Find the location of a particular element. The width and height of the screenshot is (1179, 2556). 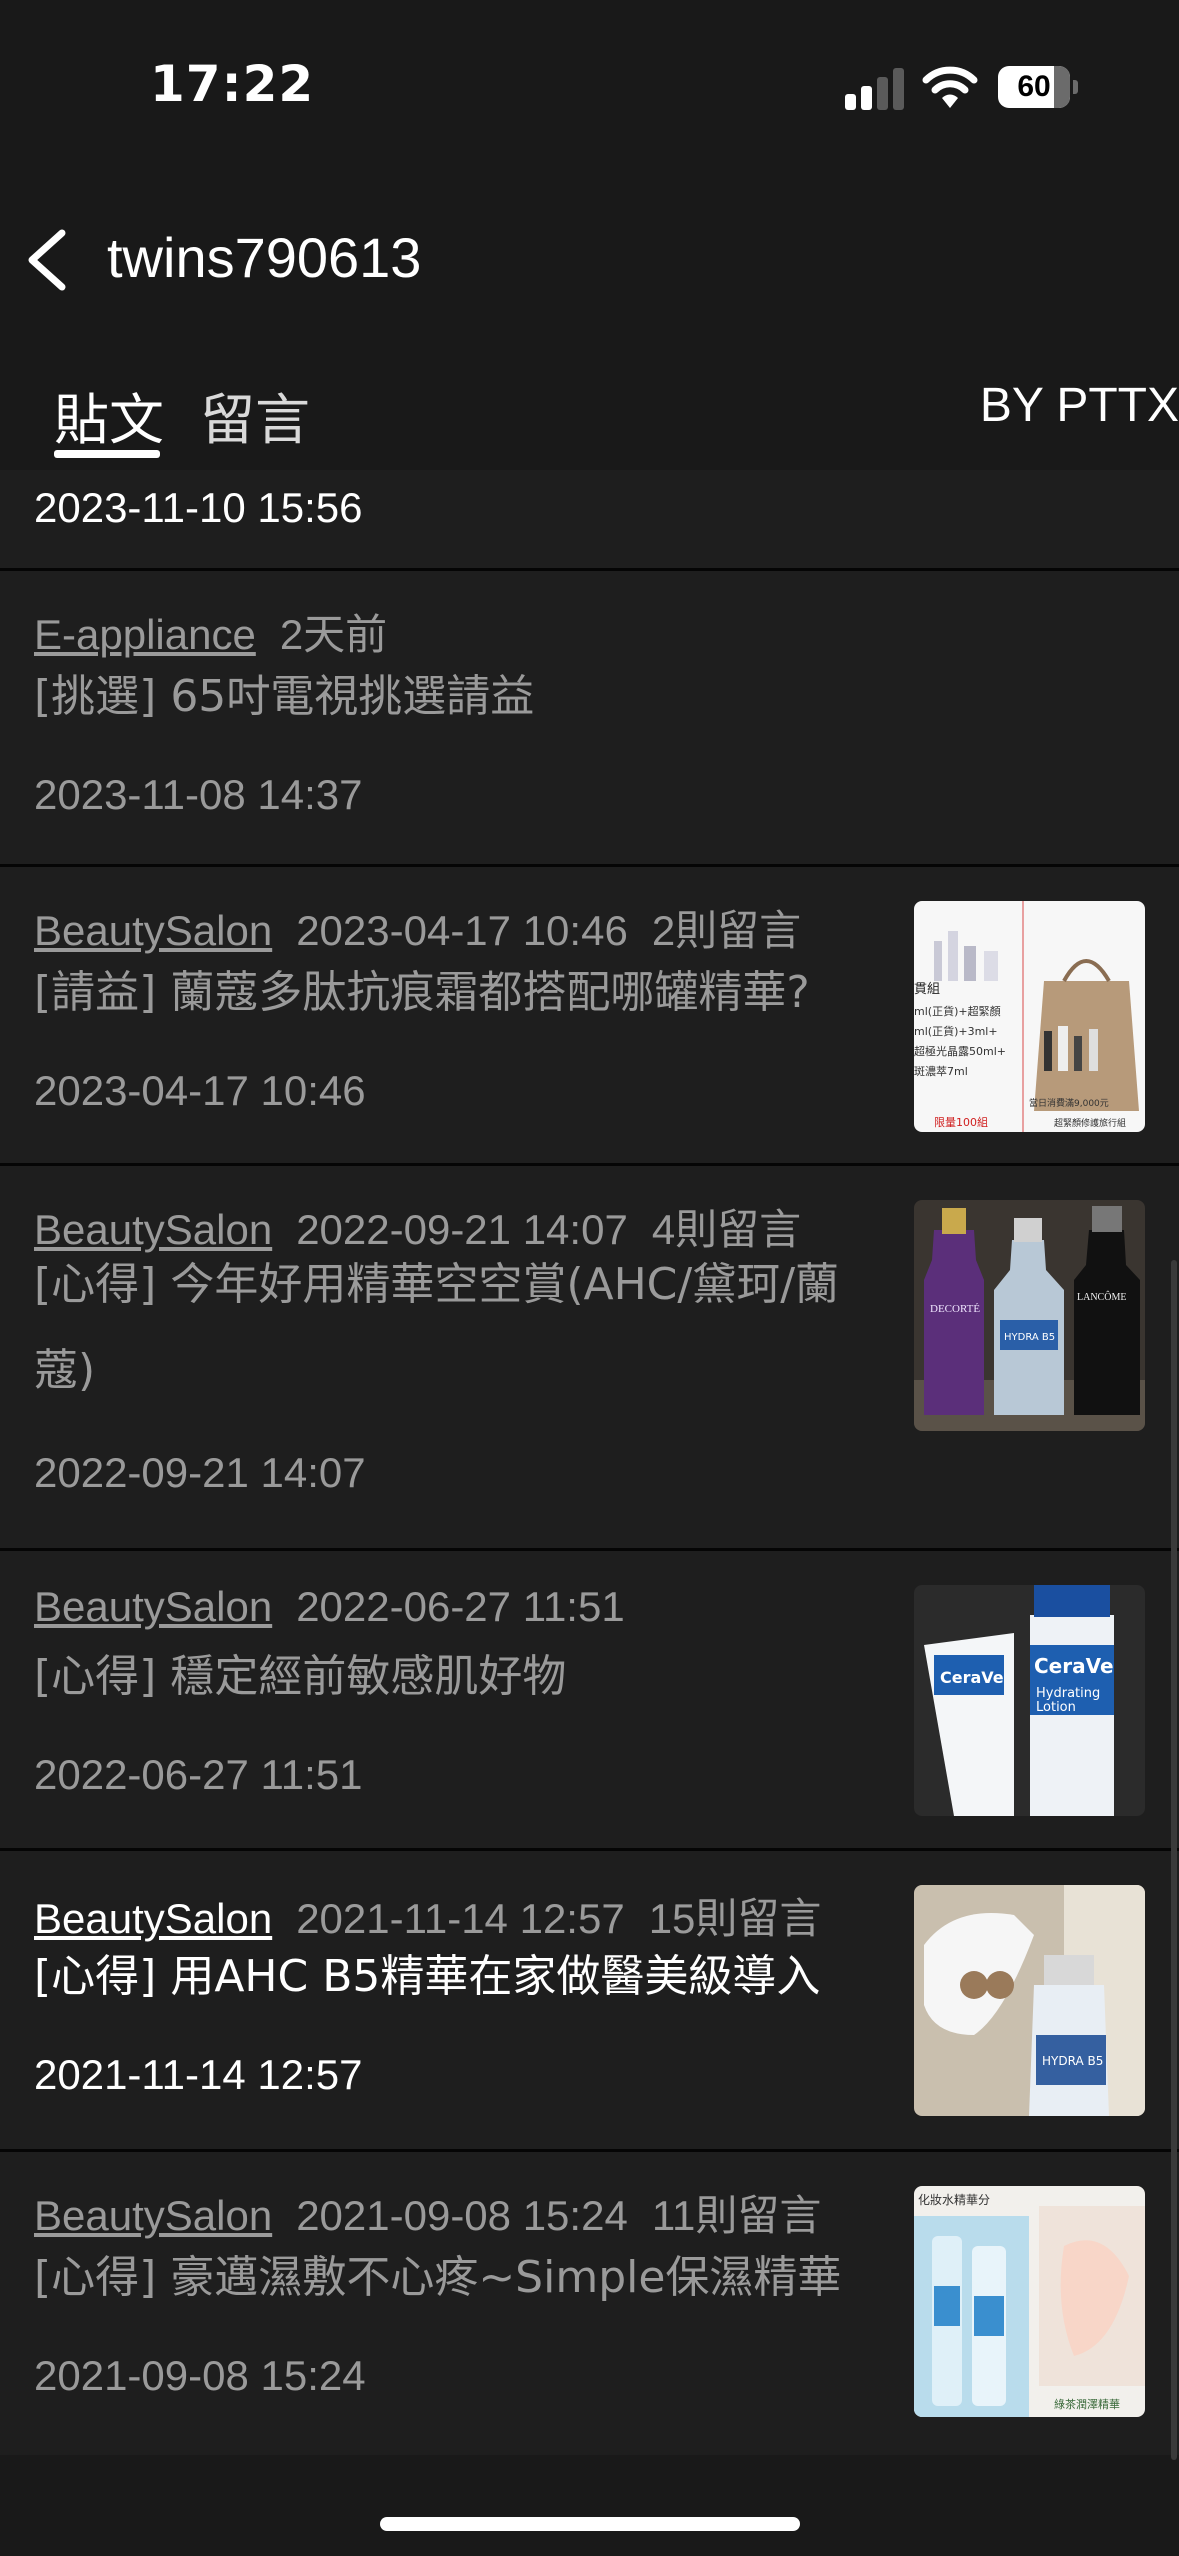

board-link: E-appliance is located at coordinates (145, 634).